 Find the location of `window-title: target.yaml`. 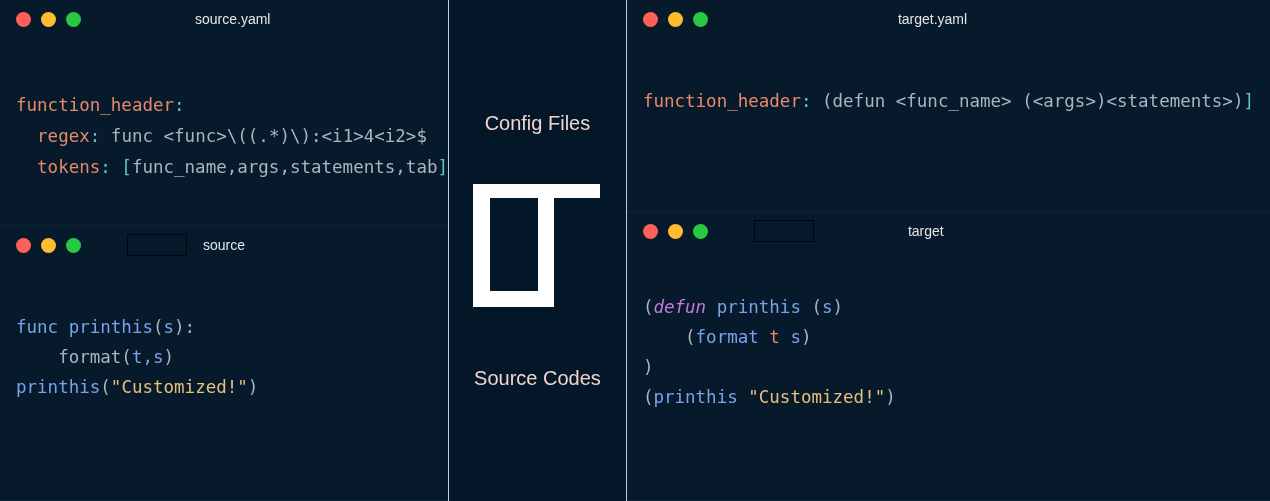

window-title: target.yaml is located at coordinates (932, 19).